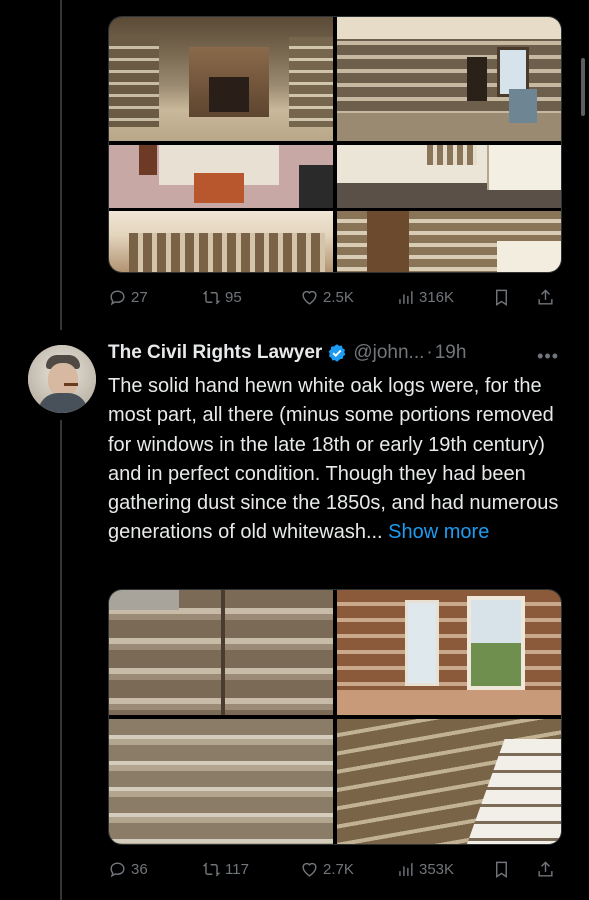  Describe the element at coordinates (449, 652) in the screenshot. I see `media-image-window-view` at that location.